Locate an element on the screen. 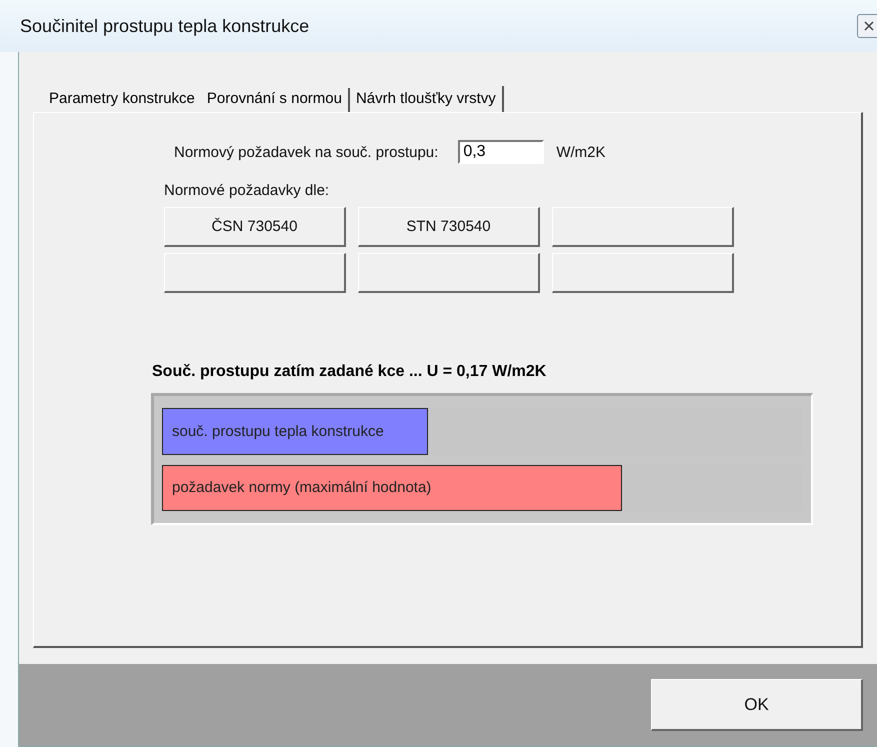  standard-button: ČSN 730540 is located at coordinates (255, 227).